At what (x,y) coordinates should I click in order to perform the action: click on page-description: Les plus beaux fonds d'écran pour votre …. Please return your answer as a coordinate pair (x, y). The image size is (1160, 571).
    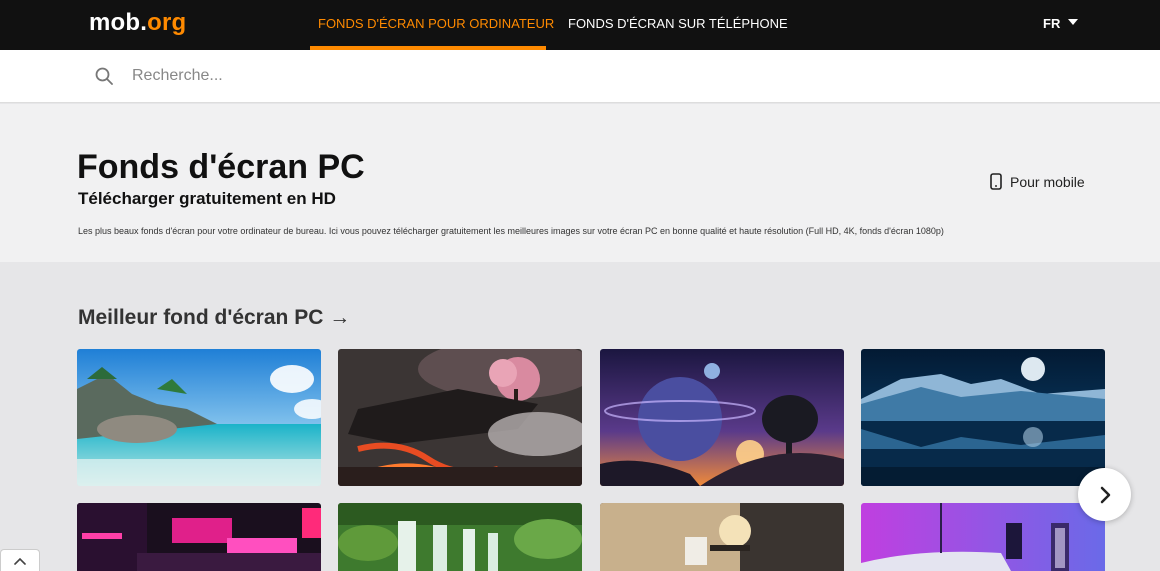
    Looking at the image, I should click on (511, 231).